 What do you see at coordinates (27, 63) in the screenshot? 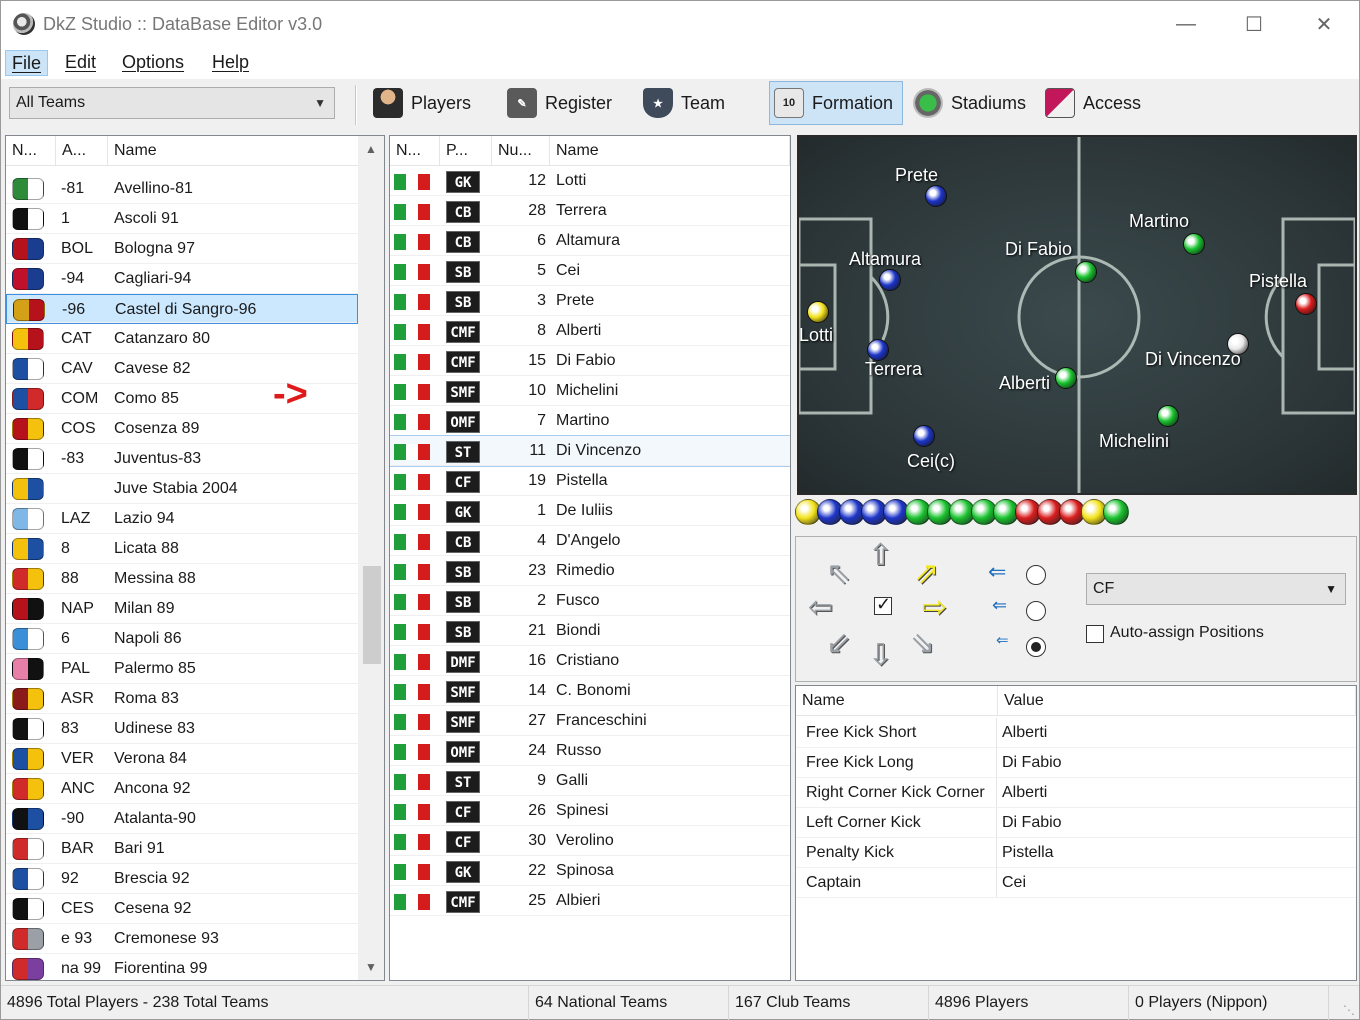
I see `menu-file: File` at bounding box center [27, 63].